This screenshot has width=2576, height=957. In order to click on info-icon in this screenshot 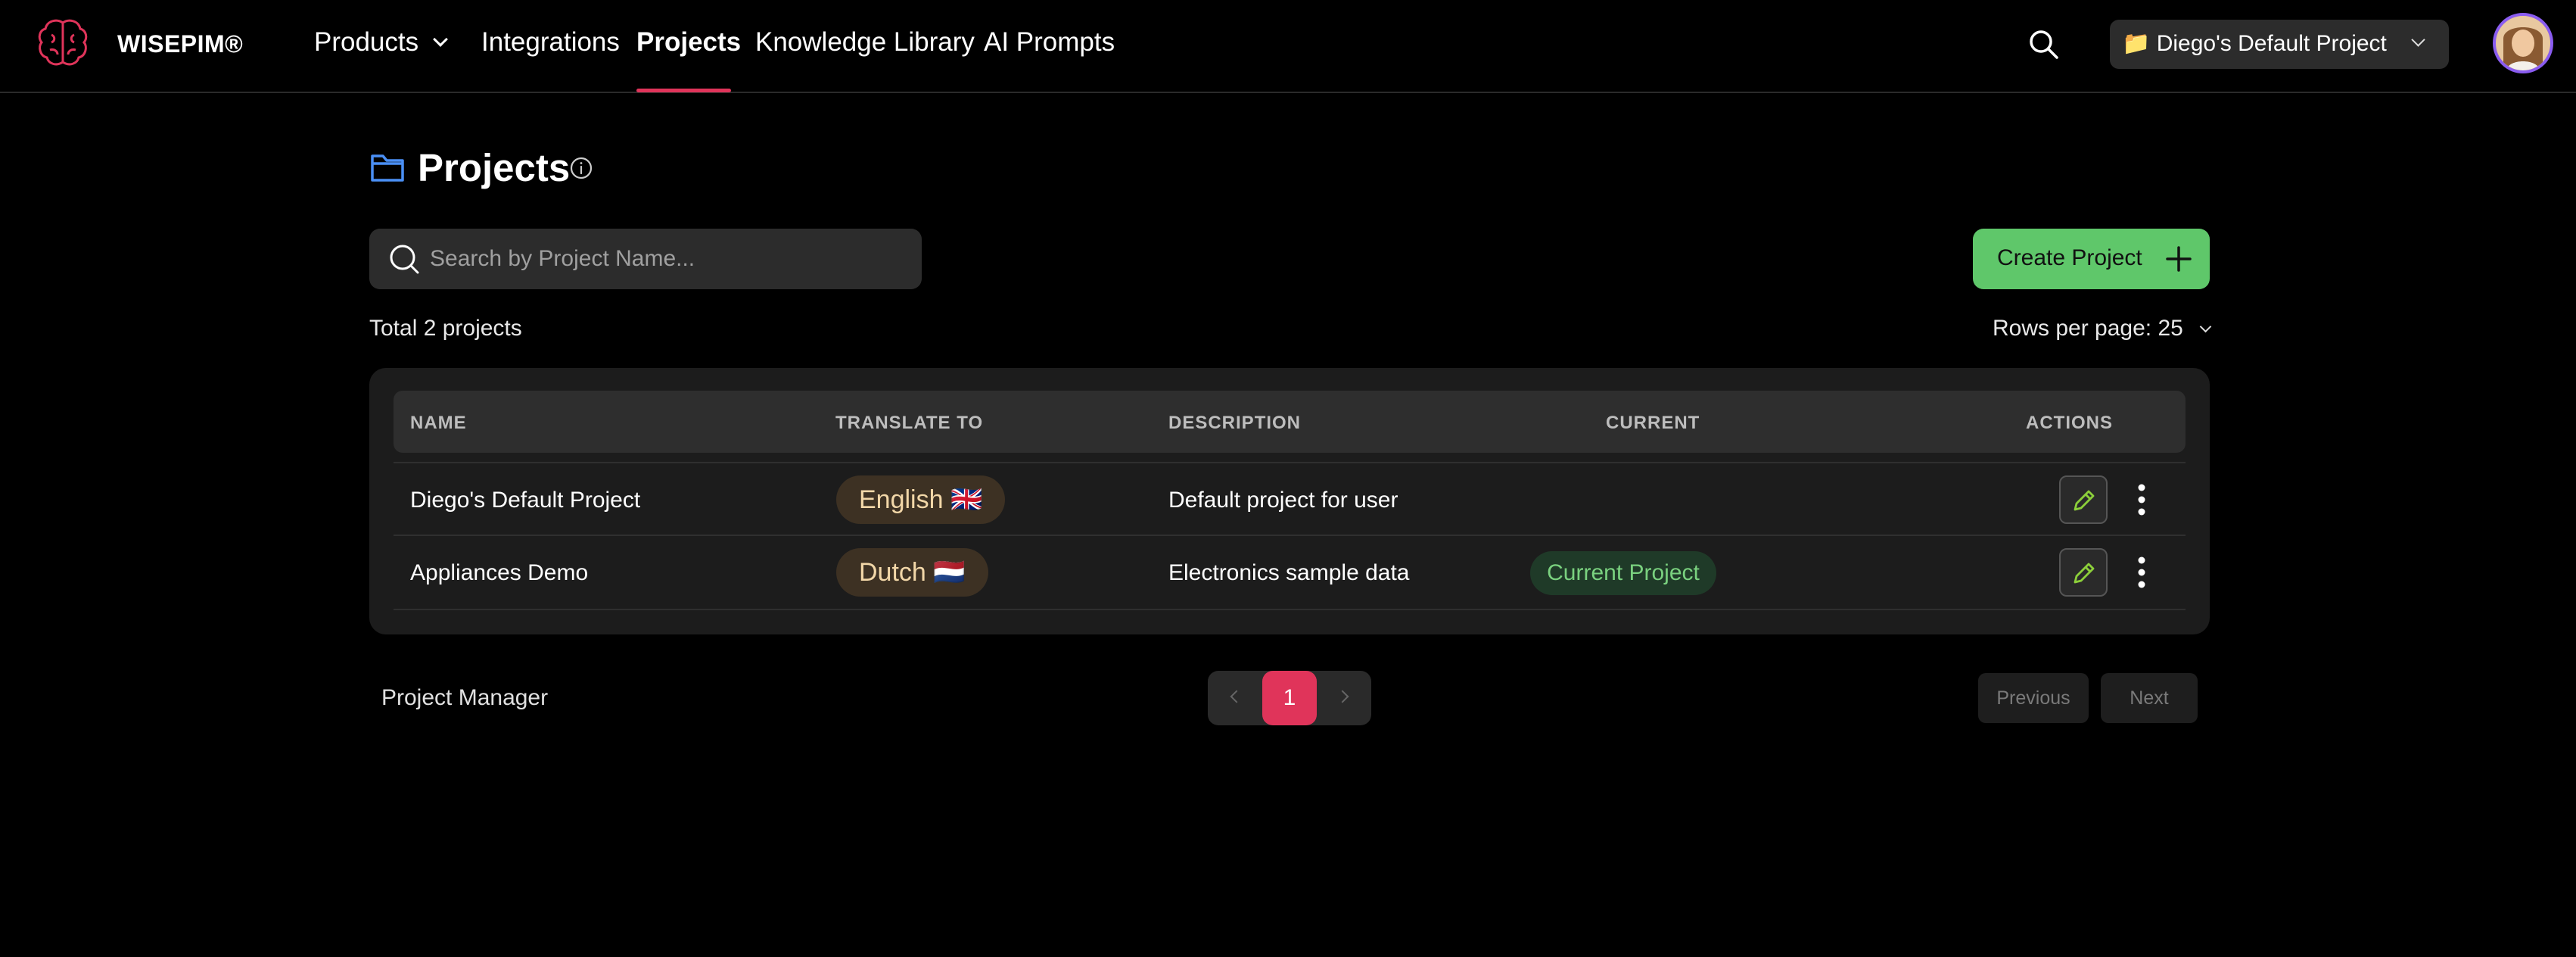, I will do `click(581, 168)`.